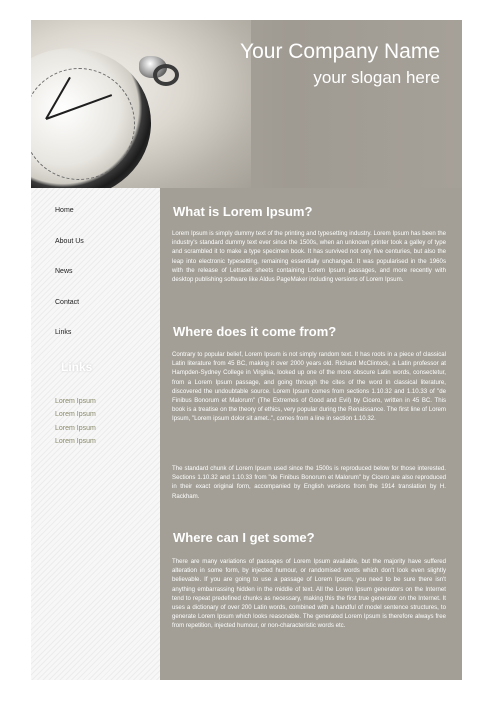  Describe the element at coordinates (67, 302) in the screenshot. I see `nav-contact: Contact` at that location.